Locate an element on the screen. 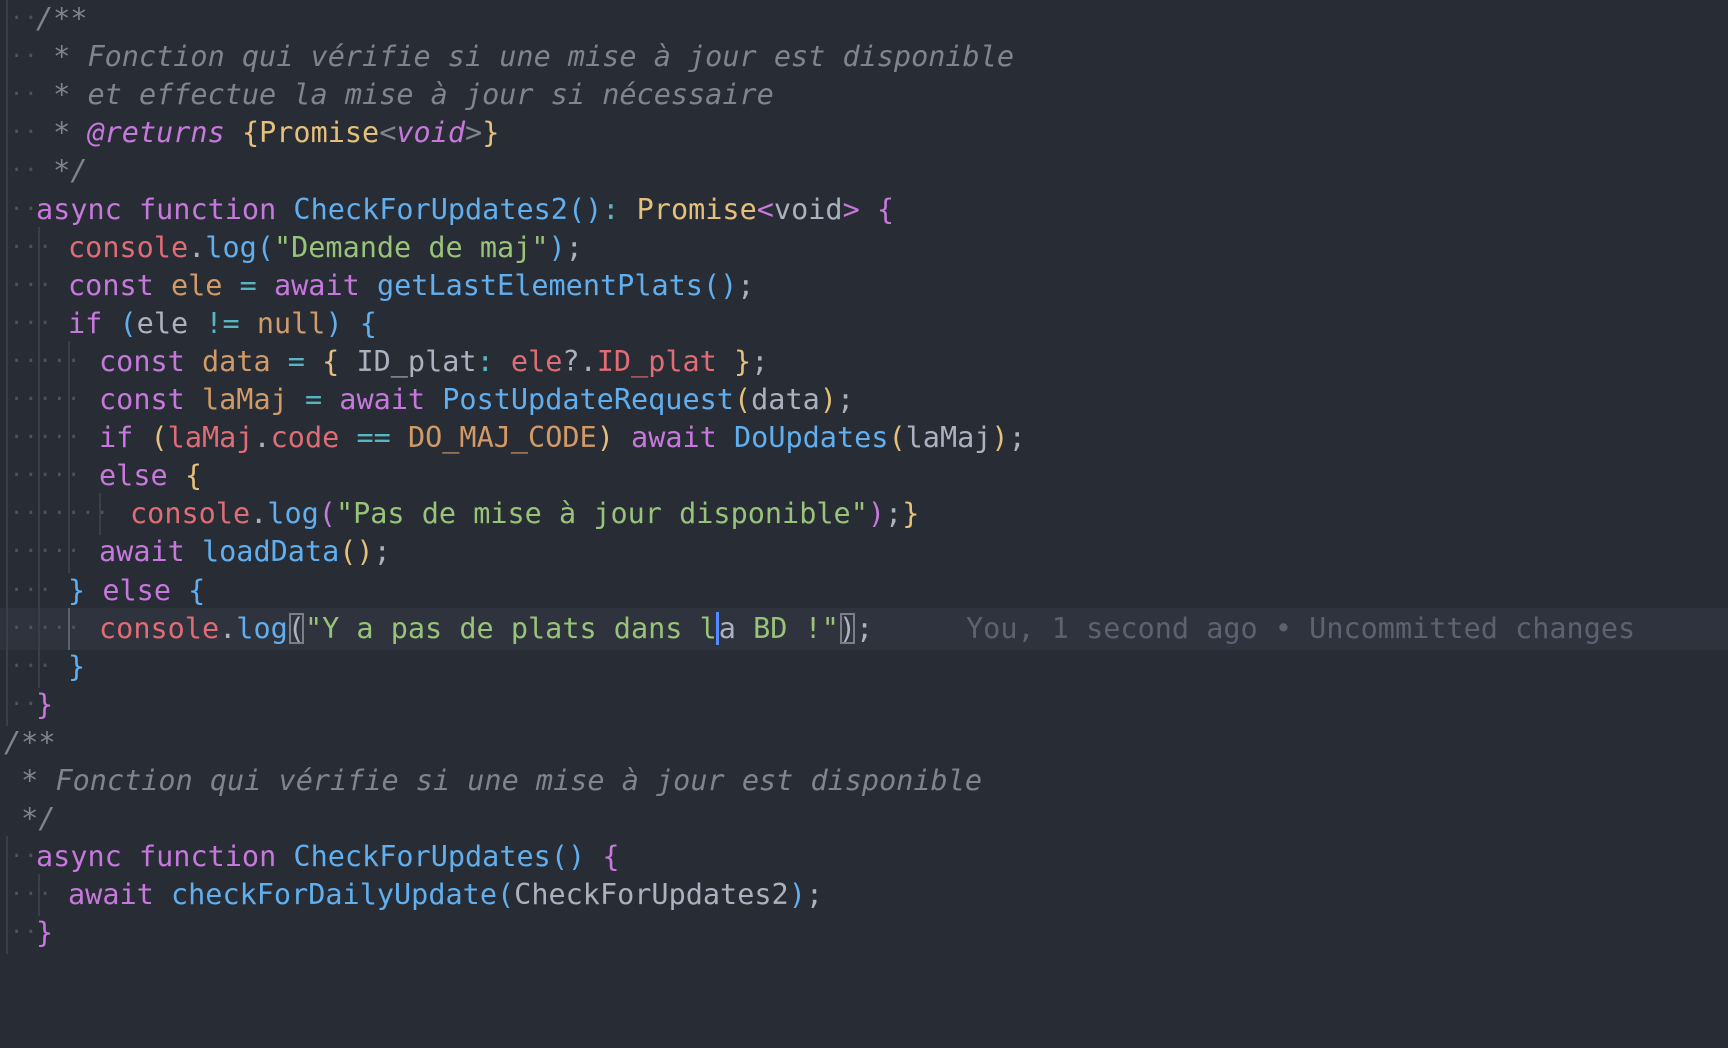 This screenshot has width=1728, height=1048. code-line: ·· * @returns {Promise<void>} is located at coordinates (864, 133).